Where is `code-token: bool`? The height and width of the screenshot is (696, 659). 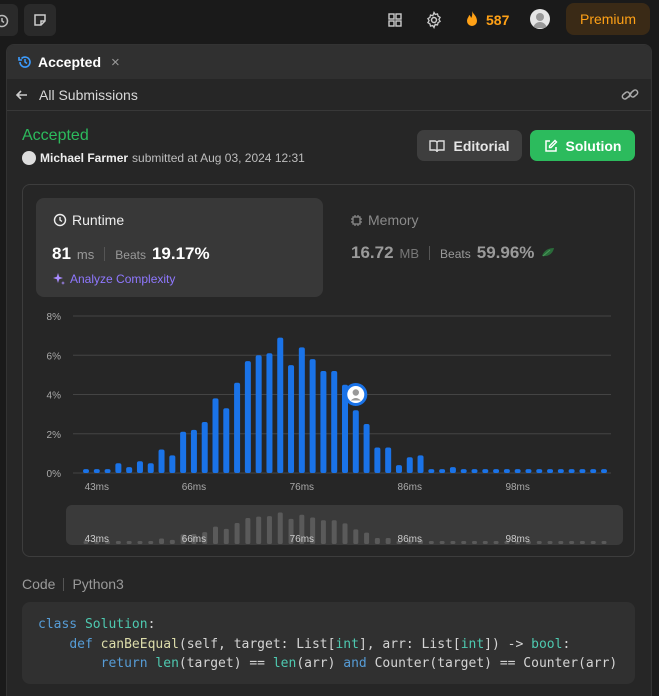
code-token: bool is located at coordinates (547, 644).